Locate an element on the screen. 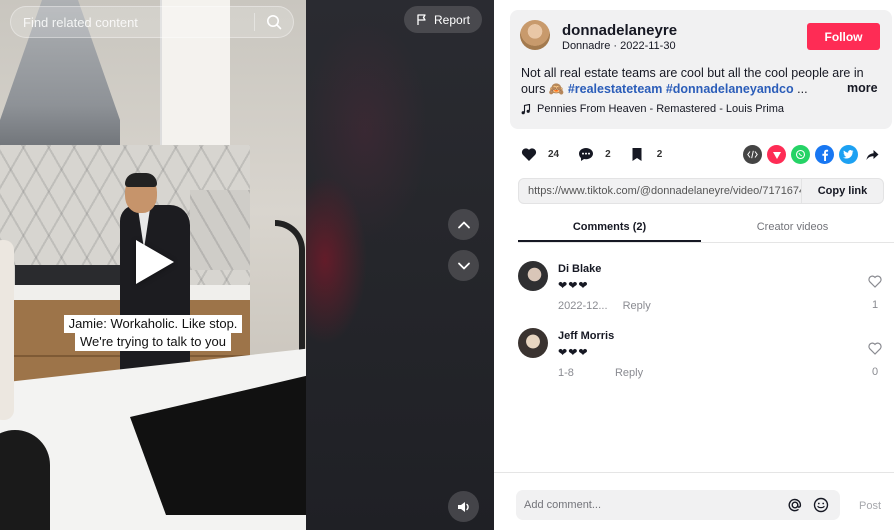  at-sign-icon is located at coordinates (795, 505).